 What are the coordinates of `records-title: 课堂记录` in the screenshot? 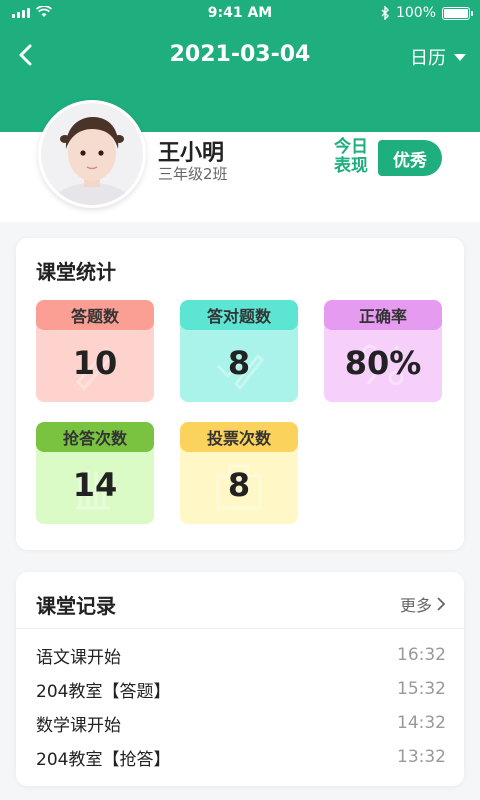 It's located at (76, 606).